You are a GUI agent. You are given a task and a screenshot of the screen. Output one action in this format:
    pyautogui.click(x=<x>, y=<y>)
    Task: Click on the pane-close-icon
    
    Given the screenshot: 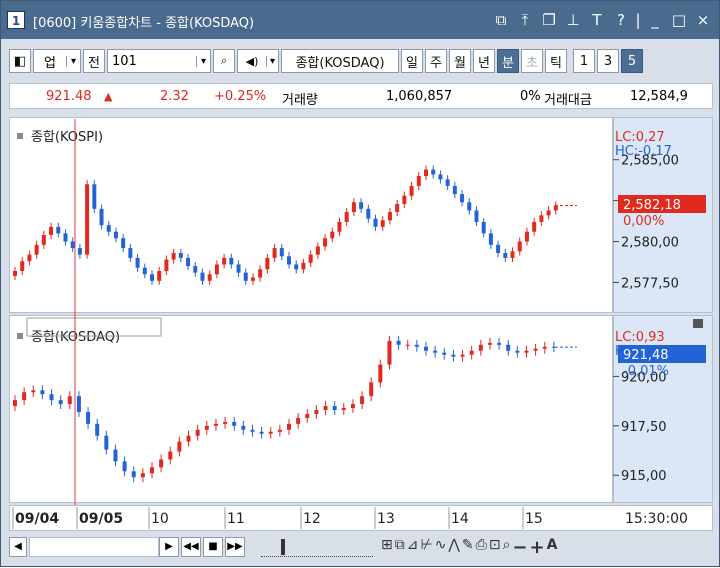 What is the action you would take?
    pyautogui.click(x=698, y=323)
    